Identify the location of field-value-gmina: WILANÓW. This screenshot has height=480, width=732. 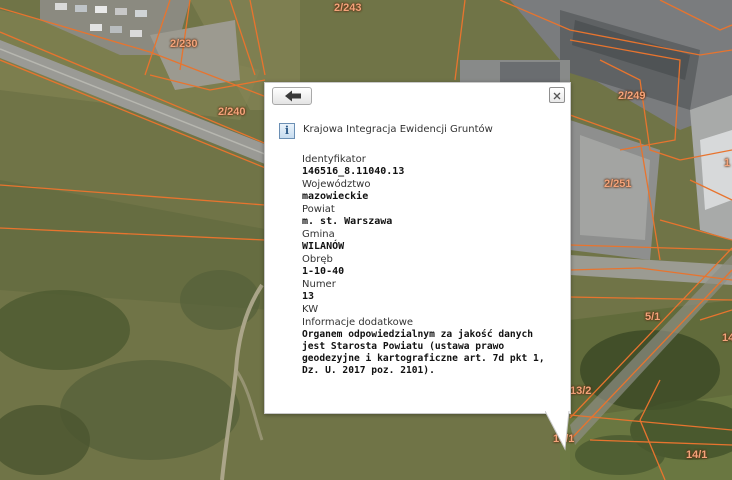
(323, 246).